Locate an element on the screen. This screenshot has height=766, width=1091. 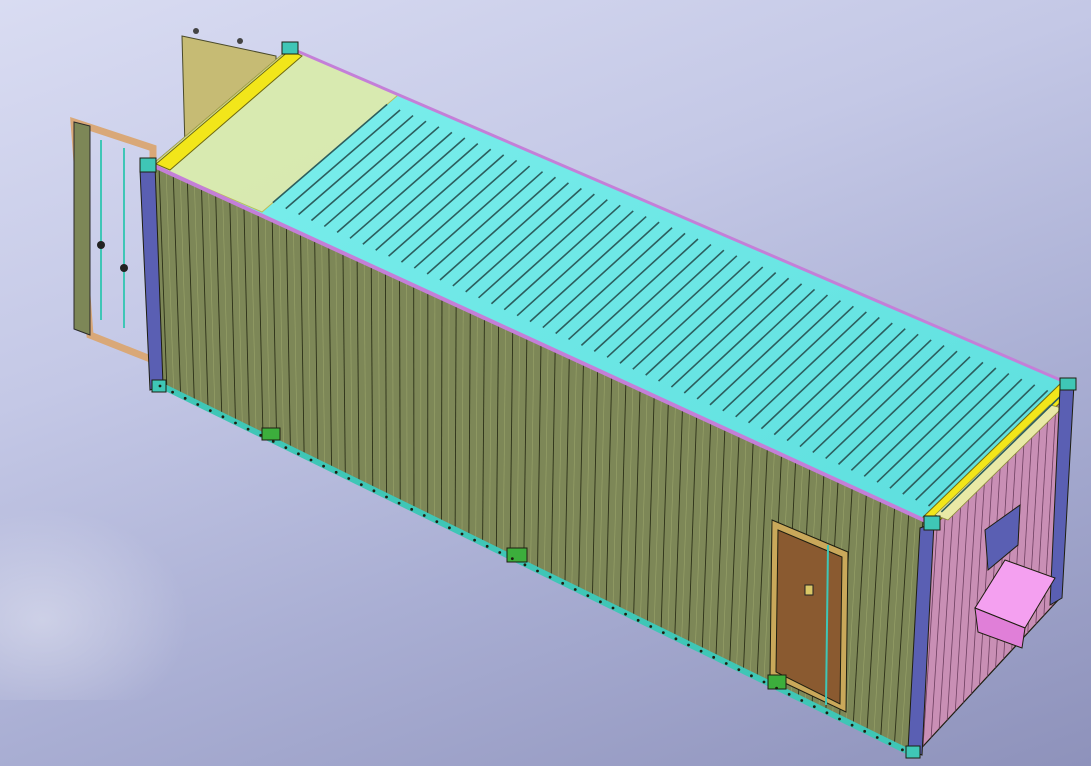
side-wall-rib is located at coordinates (441, 410).